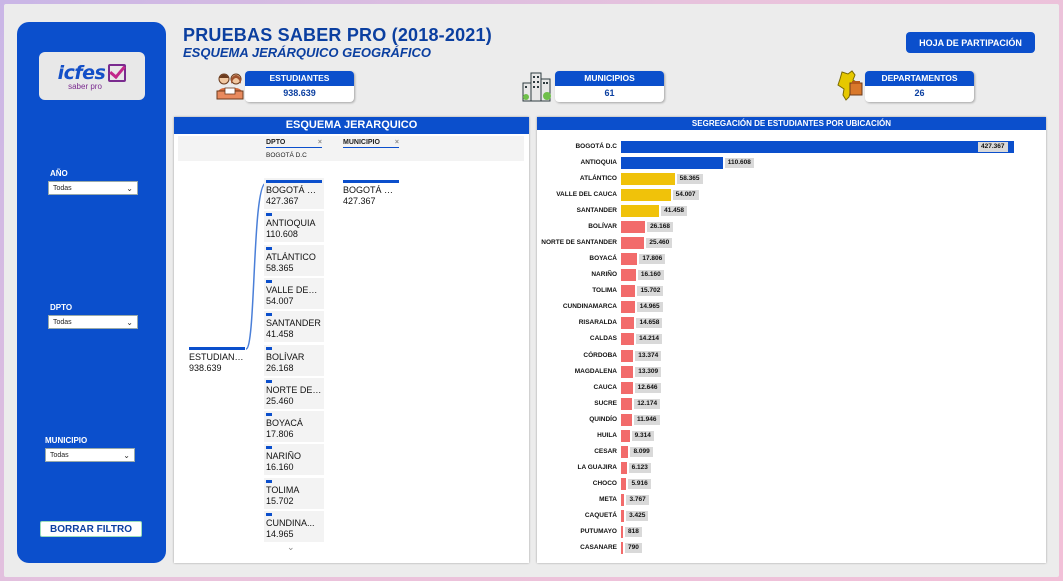  I want to click on bar-value-label: 427.367, so click(993, 147).